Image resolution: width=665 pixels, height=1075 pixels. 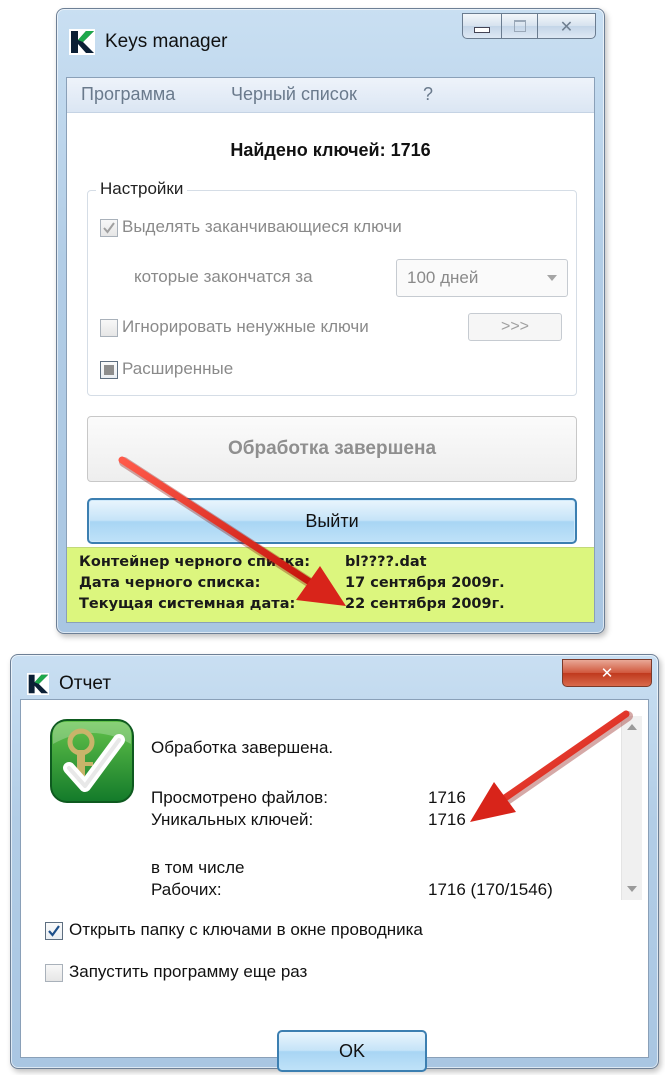 I want to click on report-close-button: ✕, so click(x=607, y=673).